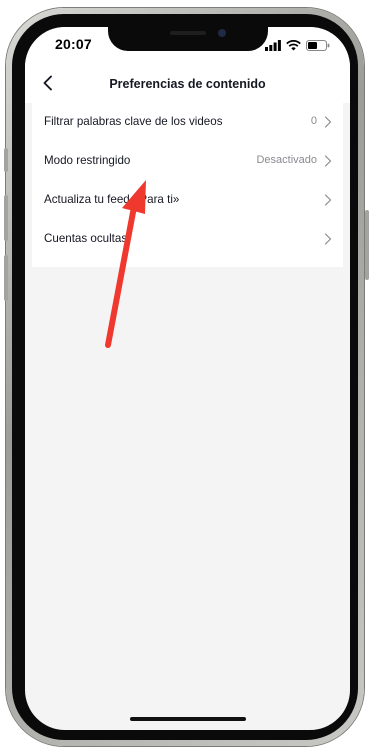 Image resolution: width=375 pixels, height=753 pixels. I want to click on silent-switch, so click(6, 160).